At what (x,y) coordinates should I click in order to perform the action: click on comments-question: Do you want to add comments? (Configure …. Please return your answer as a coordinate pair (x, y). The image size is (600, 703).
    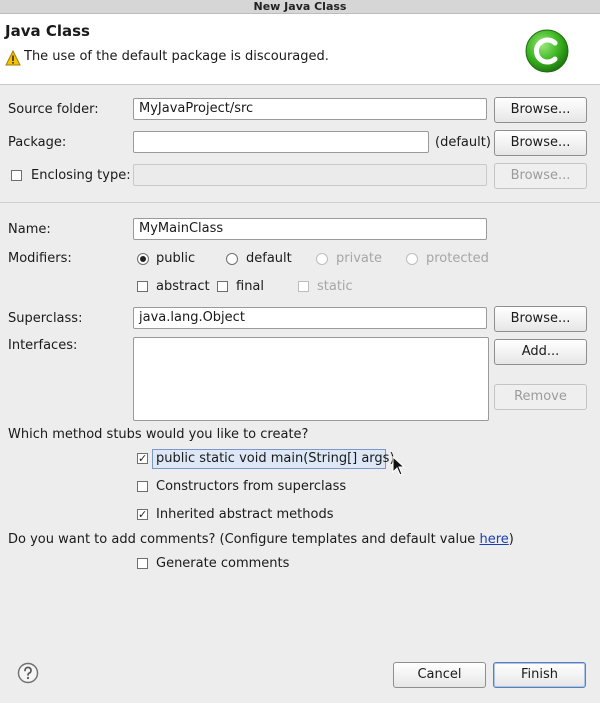
    Looking at the image, I should click on (261, 539).